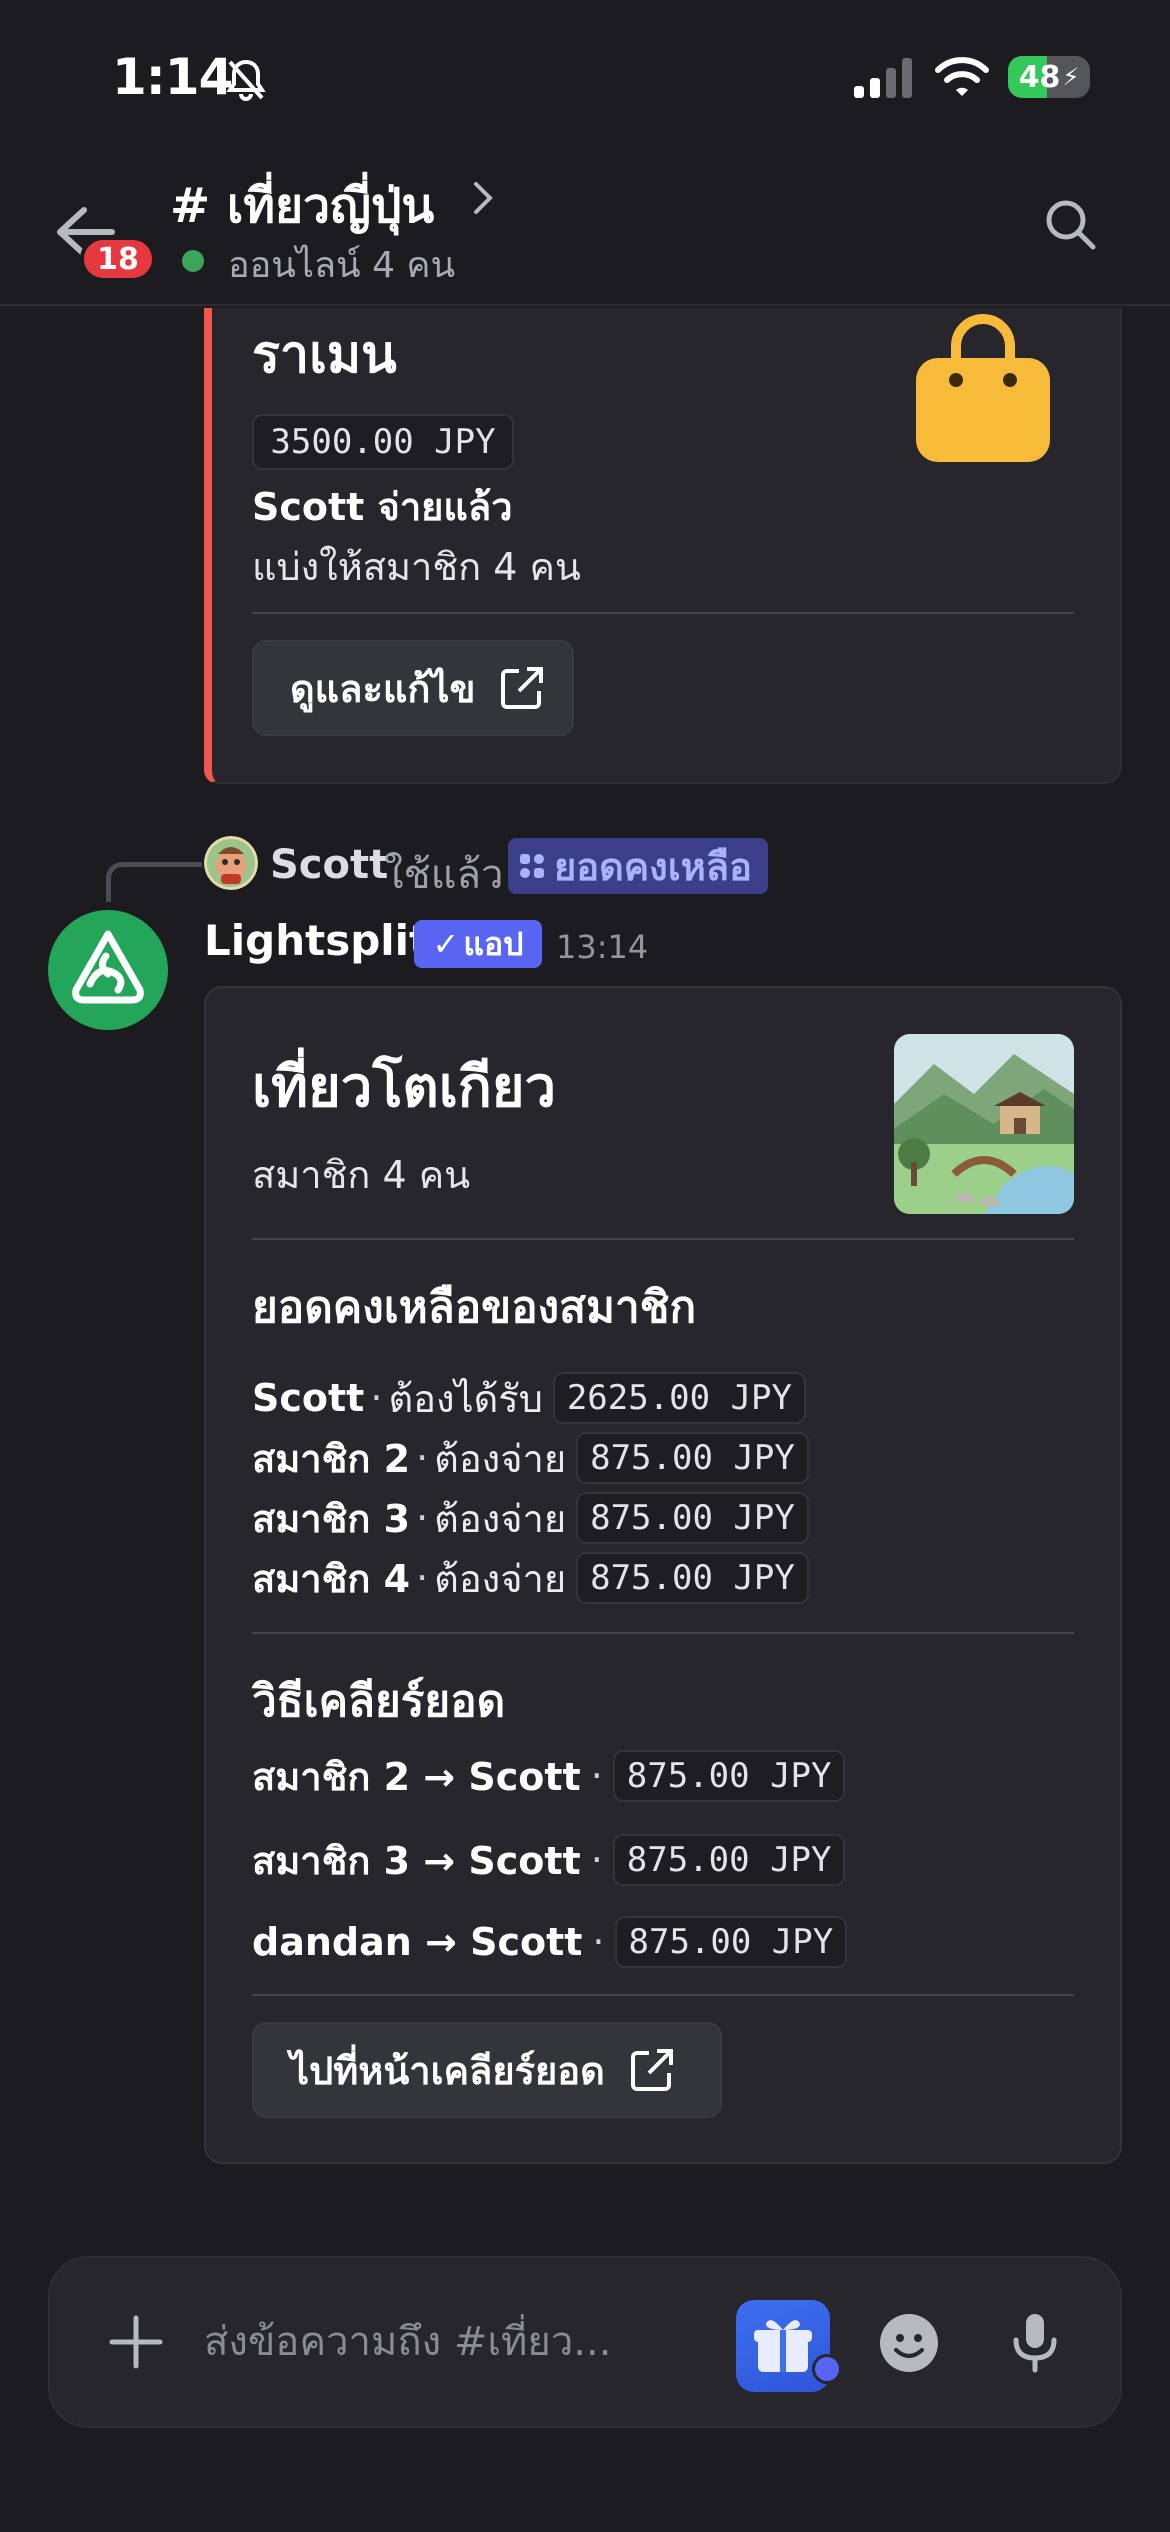  What do you see at coordinates (447, 2070) in the screenshot?
I see `go-settle-label: ไปที่หน้าเคลียร์ยอด` at bounding box center [447, 2070].